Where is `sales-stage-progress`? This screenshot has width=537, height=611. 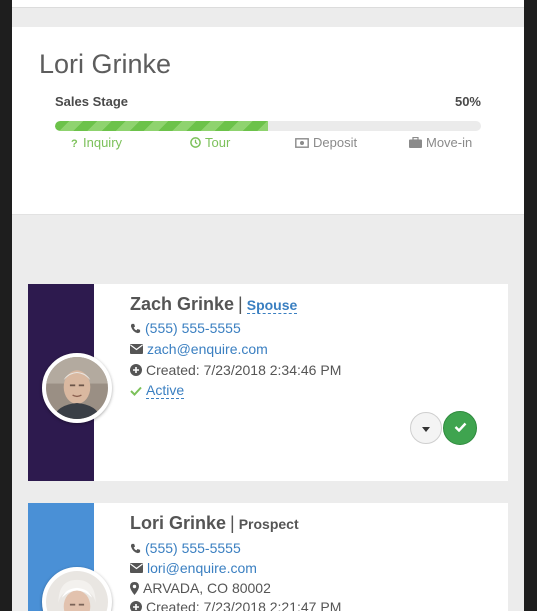
sales-stage-progress is located at coordinates (268, 126).